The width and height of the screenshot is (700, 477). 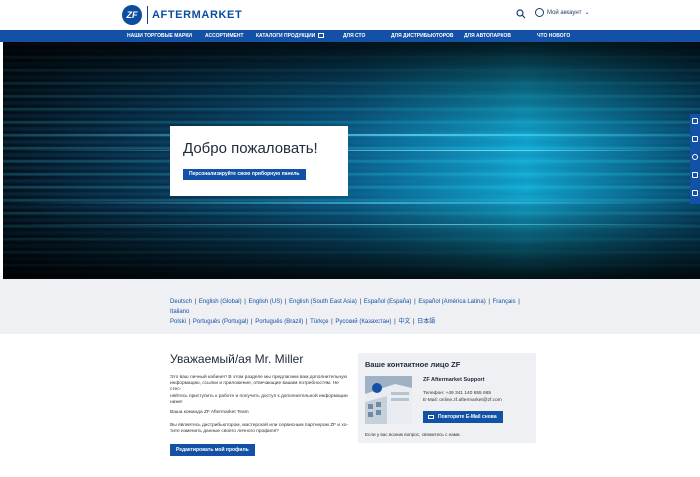 I want to click on nav-item-catalogs: КАТАЛОГИ ПРОДУКЦИИ, so click(x=290, y=36).